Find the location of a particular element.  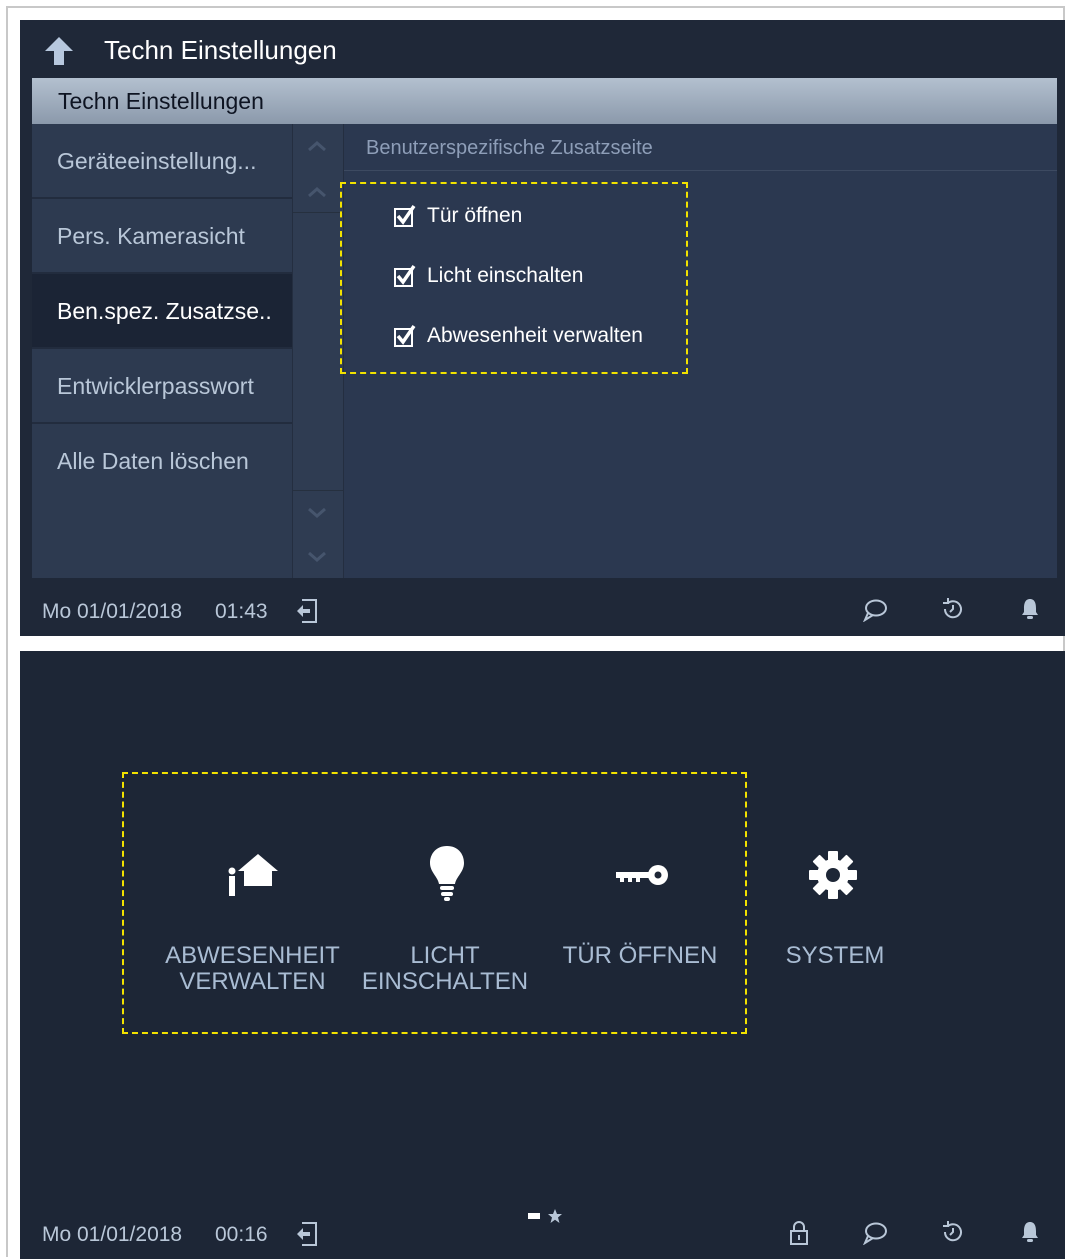

away-home-icon is located at coordinates (253, 875).